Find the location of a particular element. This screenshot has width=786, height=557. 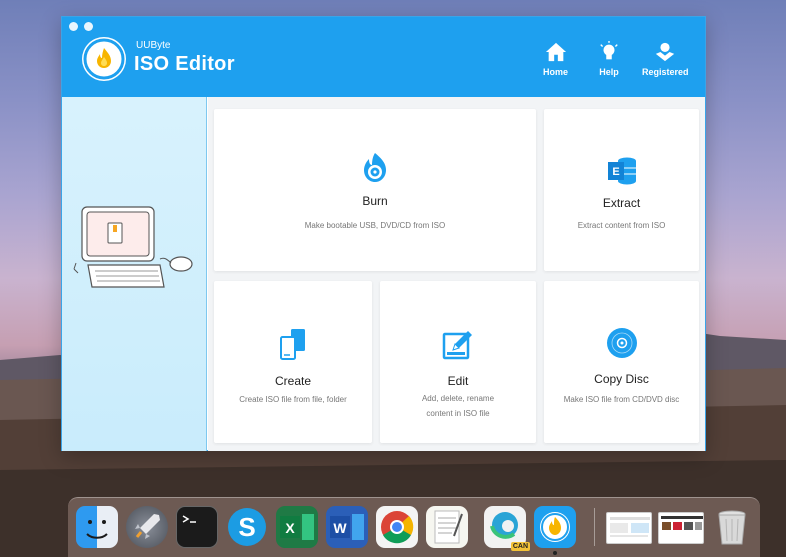

extract-title: Extract is located at coordinates (621, 203).